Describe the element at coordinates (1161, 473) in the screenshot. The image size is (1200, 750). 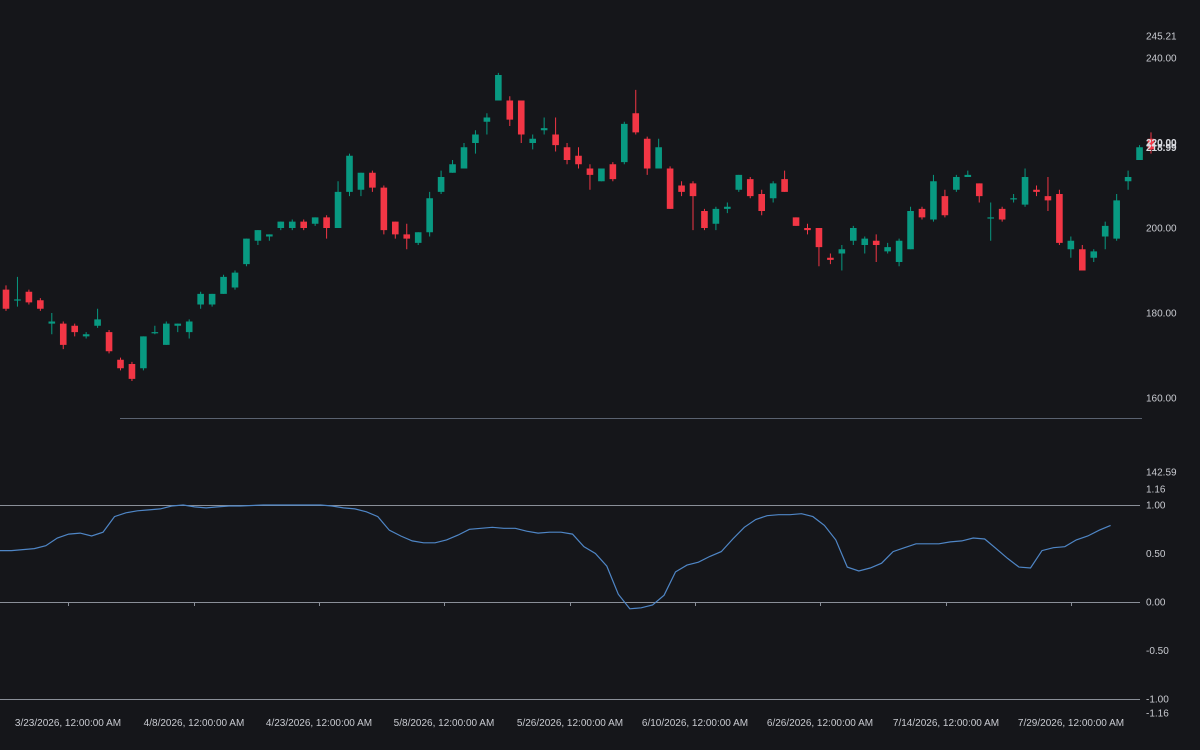
I see `price-axis-tick-label: 142.59` at that location.